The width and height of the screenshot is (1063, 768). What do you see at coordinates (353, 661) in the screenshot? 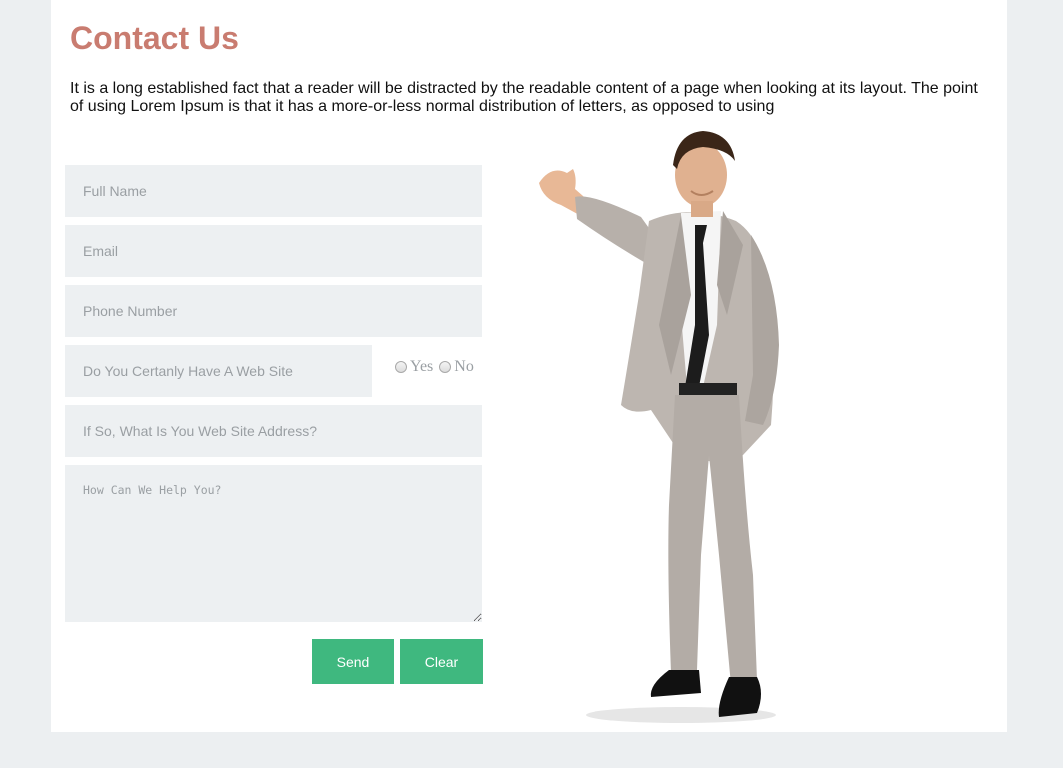
I see `send-button: Send` at bounding box center [353, 661].